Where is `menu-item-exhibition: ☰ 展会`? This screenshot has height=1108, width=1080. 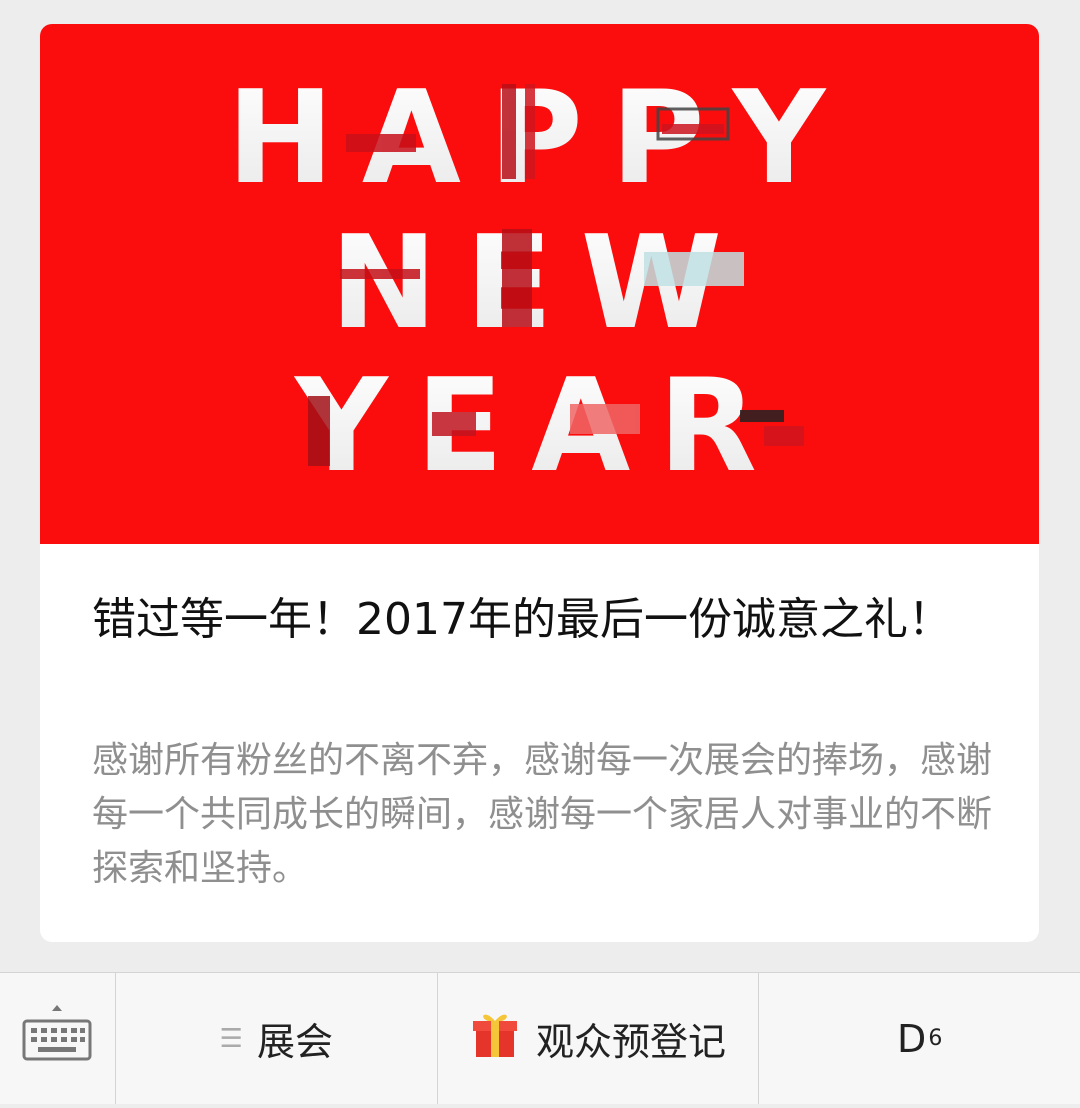 menu-item-exhibition: ☰ 展会 is located at coordinates (277, 1038).